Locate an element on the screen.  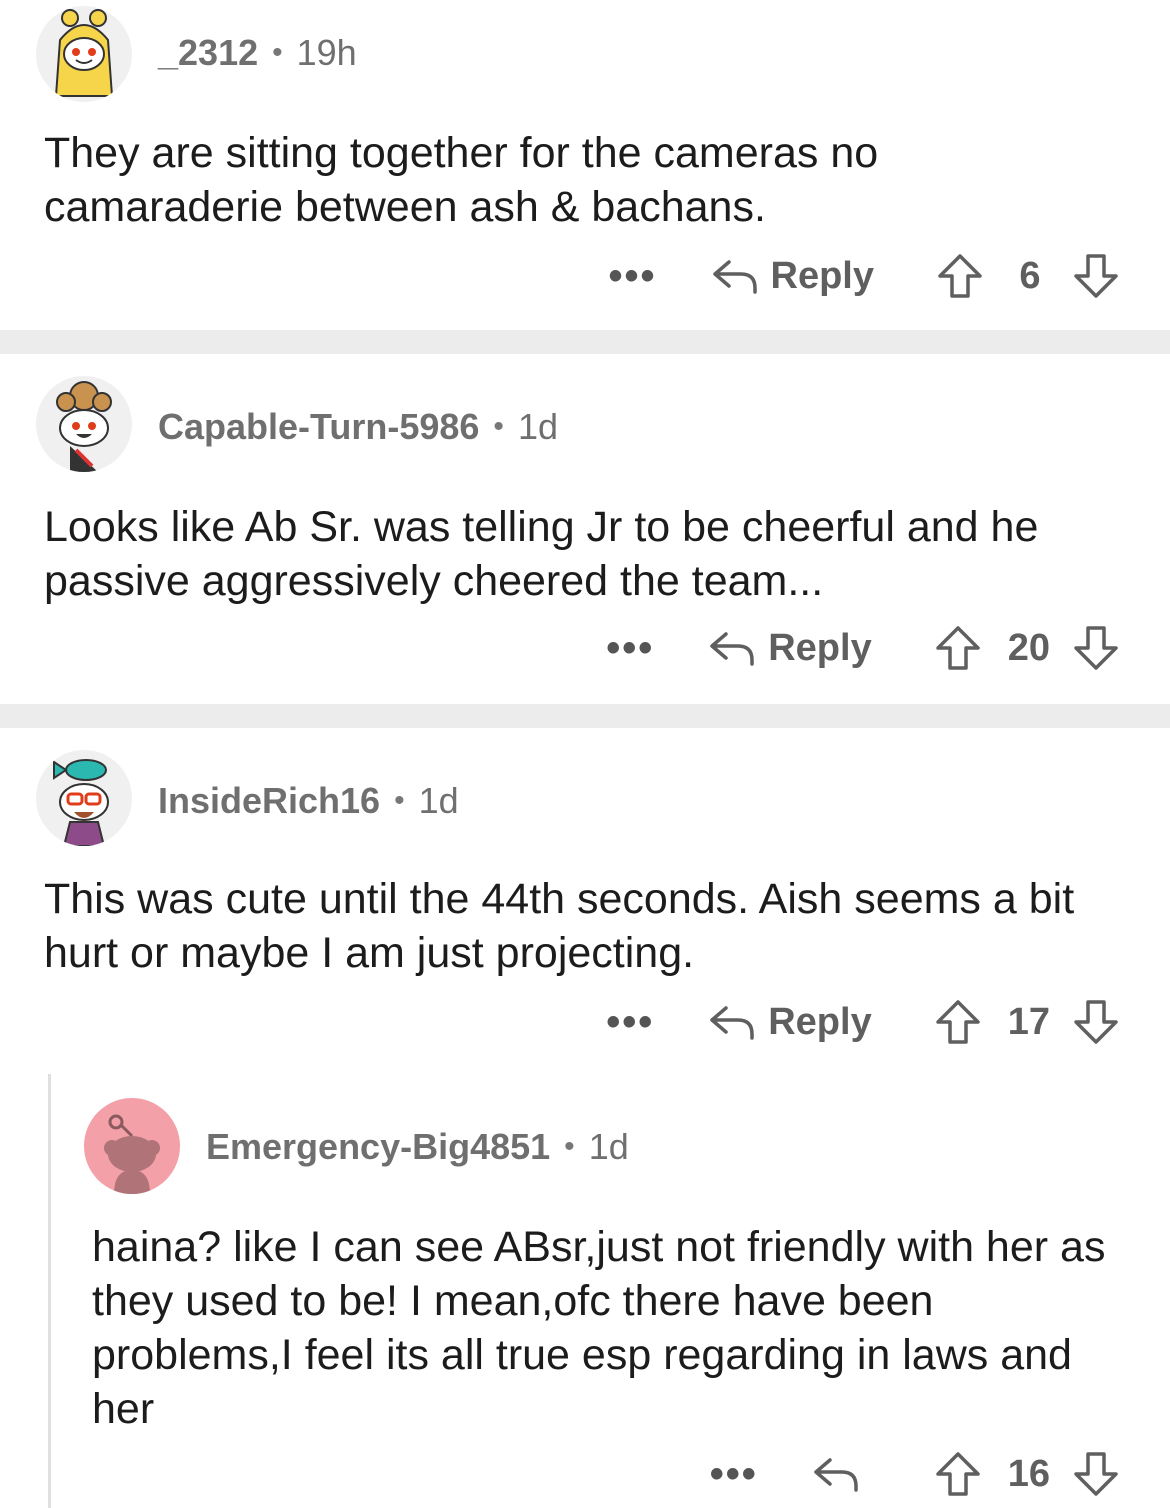
yellow-snoo-avatar-icon is located at coordinates (84, 53).